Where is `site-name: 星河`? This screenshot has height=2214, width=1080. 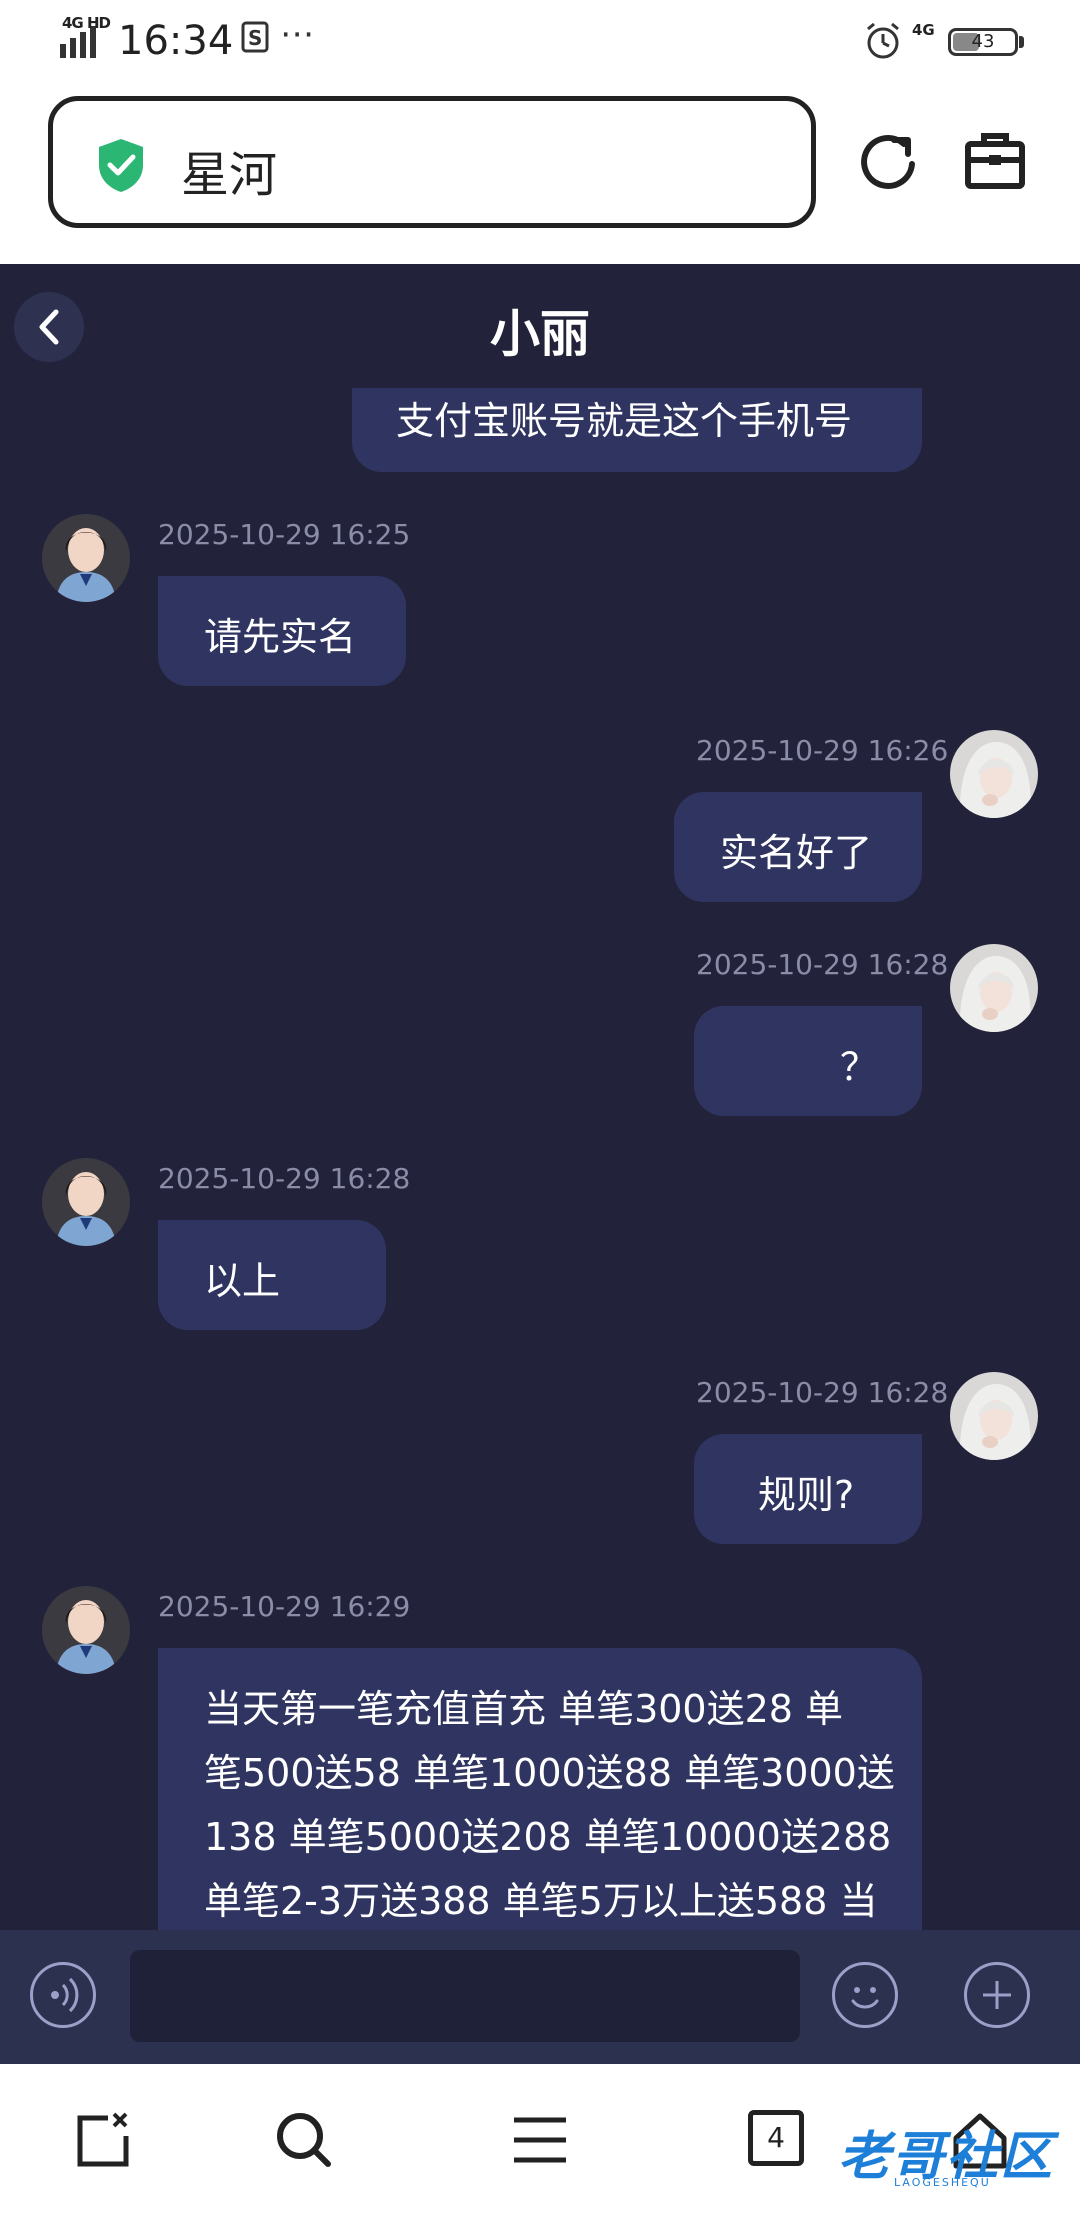
site-name: 星河 is located at coordinates (229, 175).